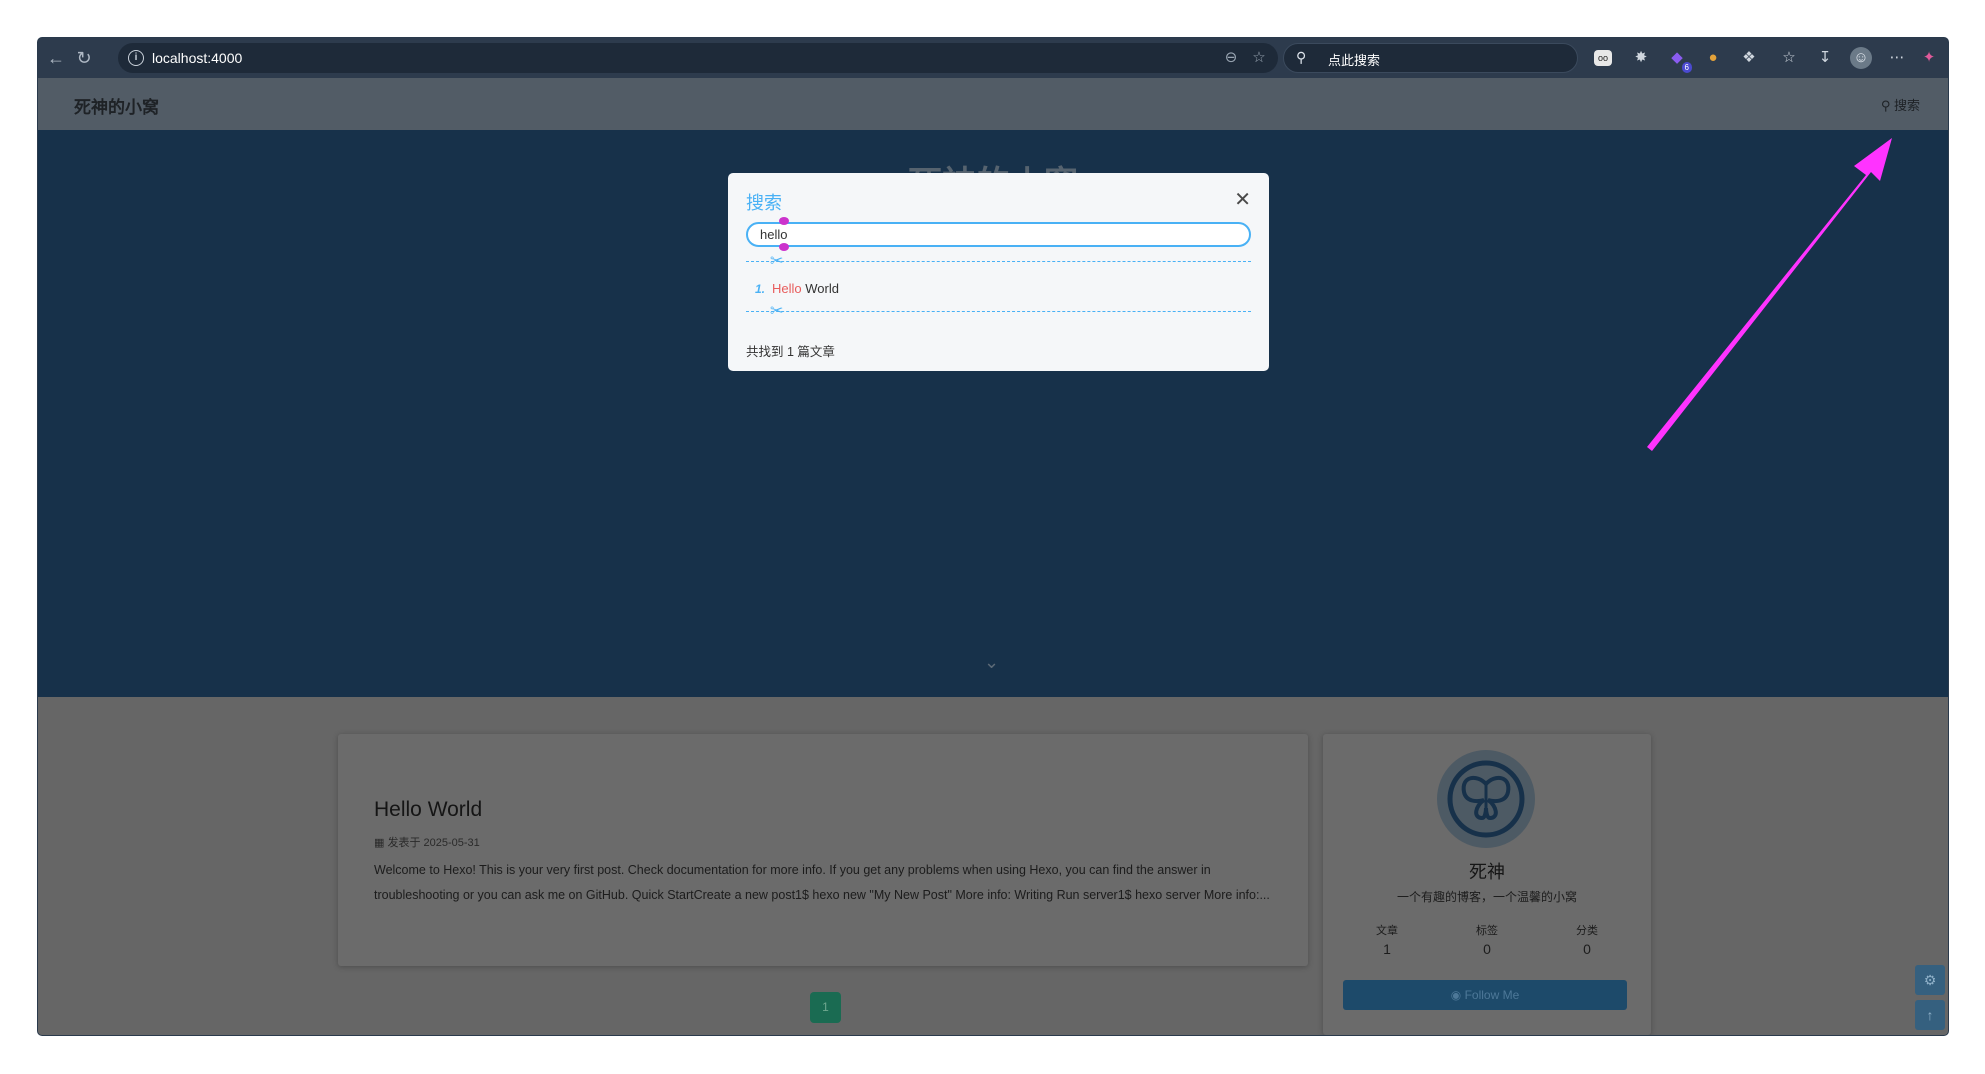  What do you see at coordinates (1487, 872) in the screenshot?
I see `author-name: 死神` at bounding box center [1487, 872].